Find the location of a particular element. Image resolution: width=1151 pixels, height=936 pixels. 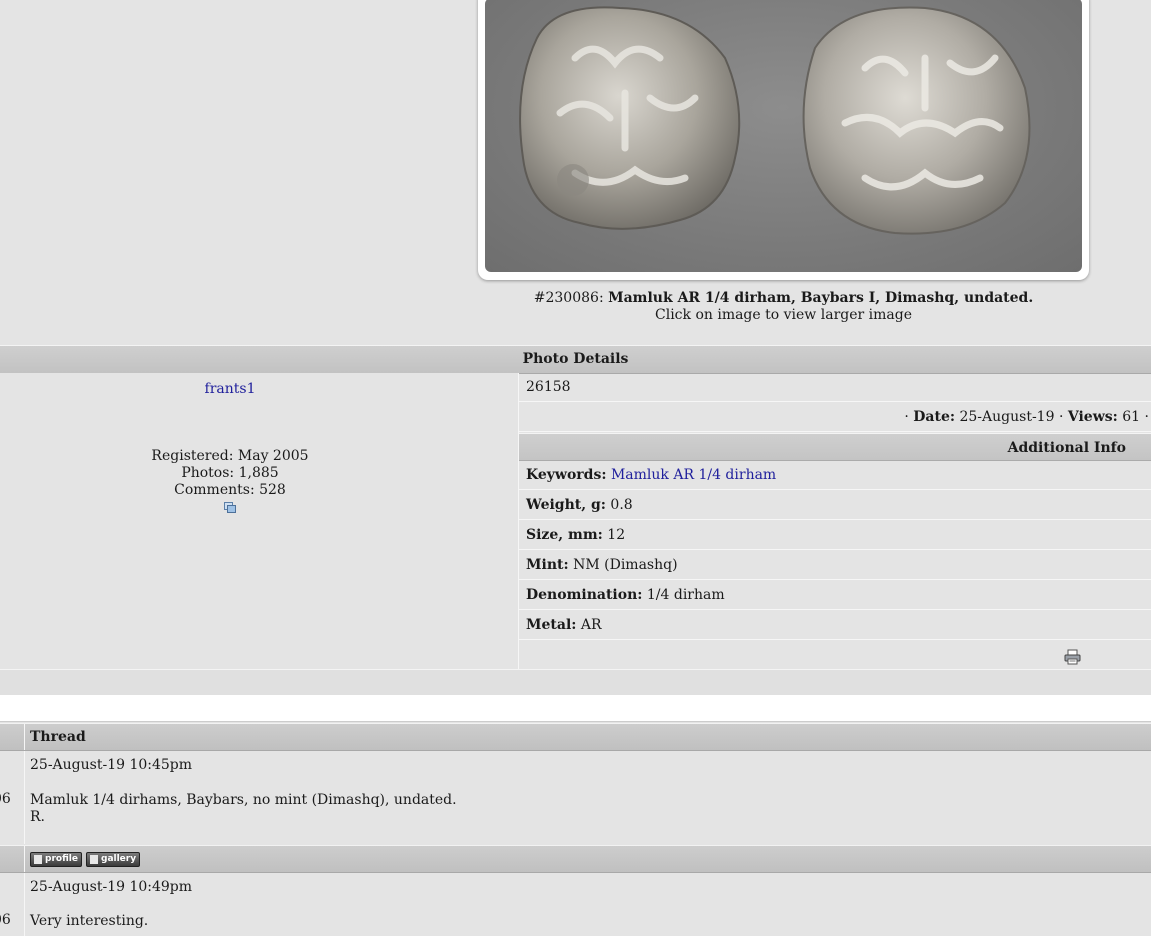

post-line: Very interesting. is located at coordinates (89, 921).